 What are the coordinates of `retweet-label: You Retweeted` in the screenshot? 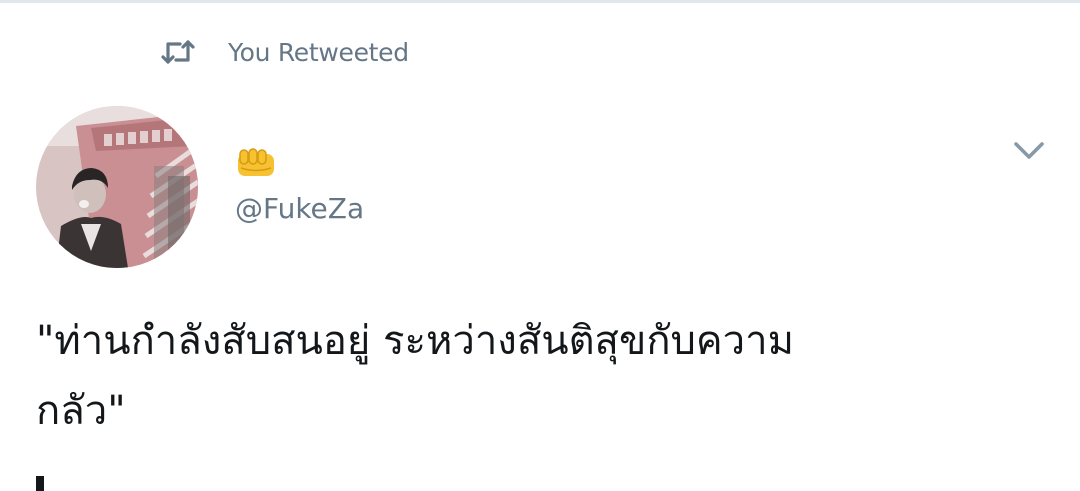 It's located at (318, 52).